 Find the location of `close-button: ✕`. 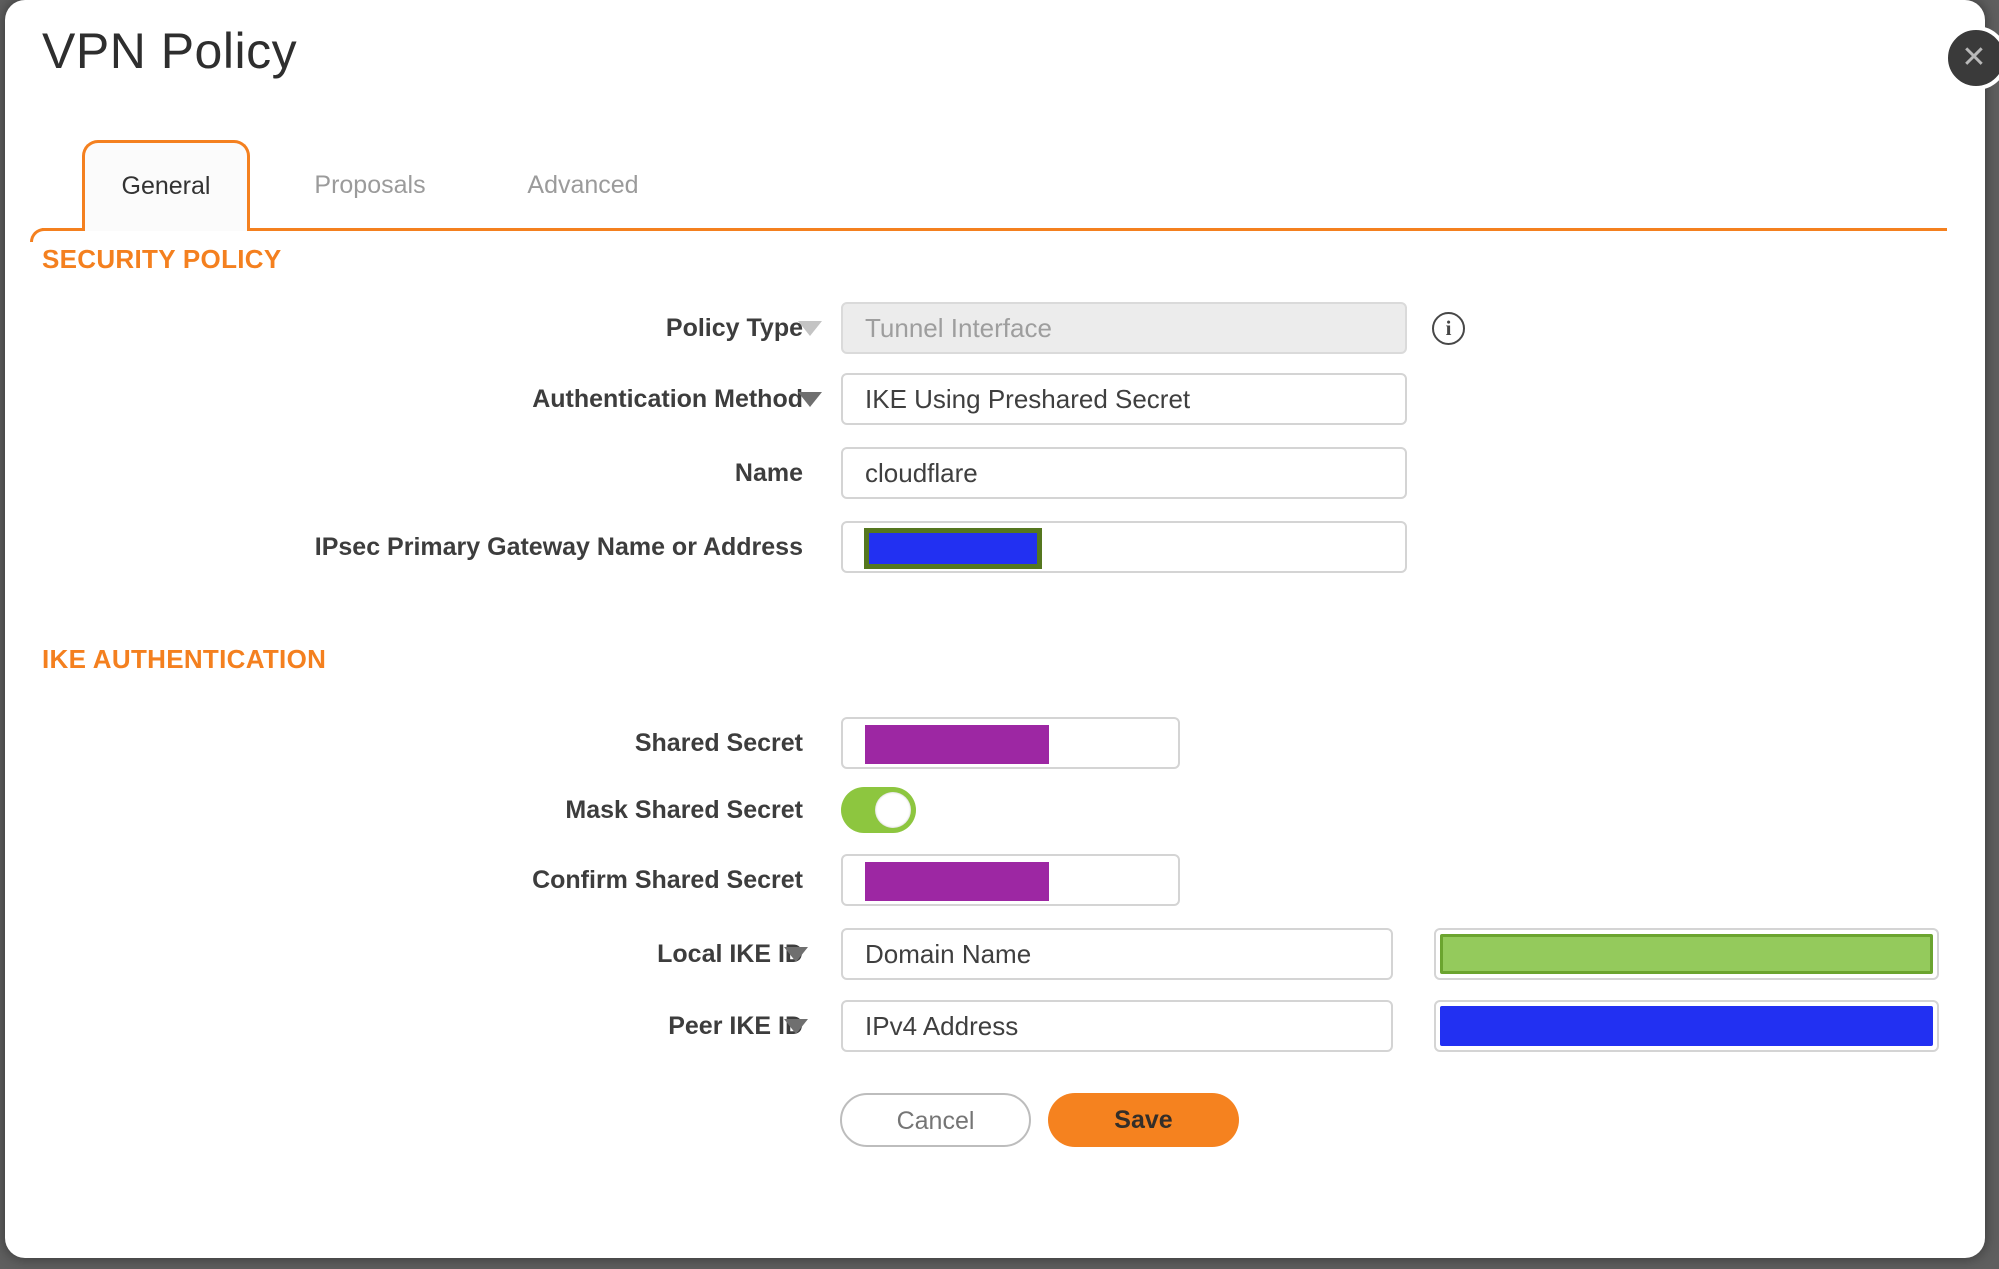

close-button: ✕ is located at coordinates (1971, 58).